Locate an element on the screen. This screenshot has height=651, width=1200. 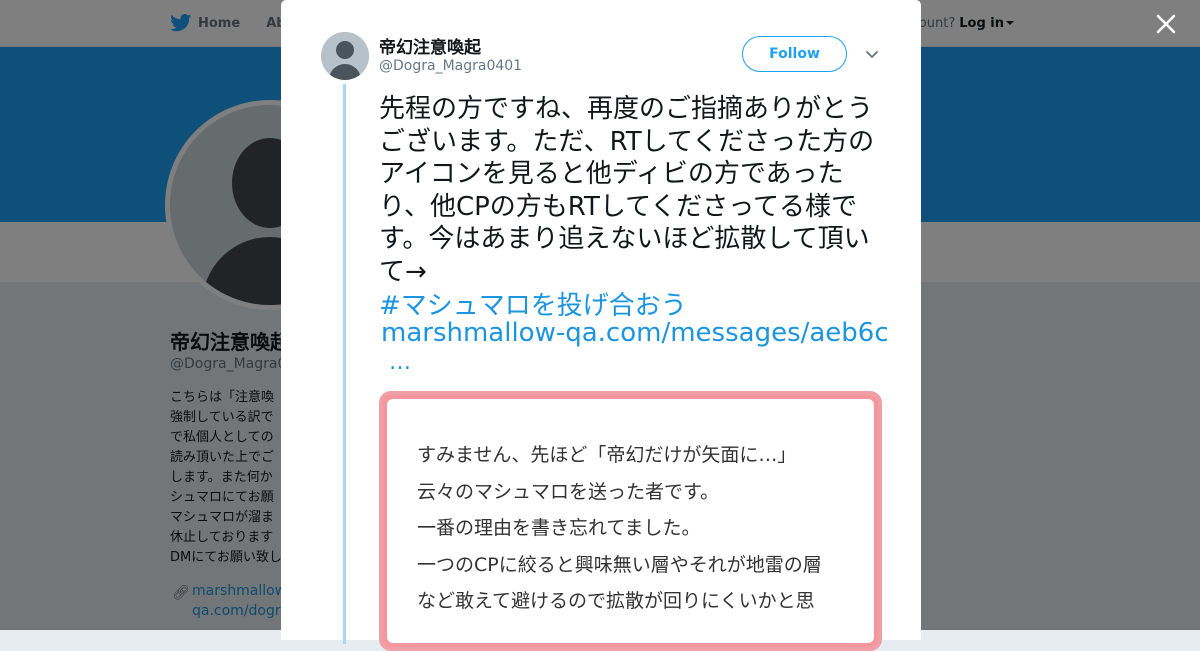
author-avatar is located at coordinates (345, 56).